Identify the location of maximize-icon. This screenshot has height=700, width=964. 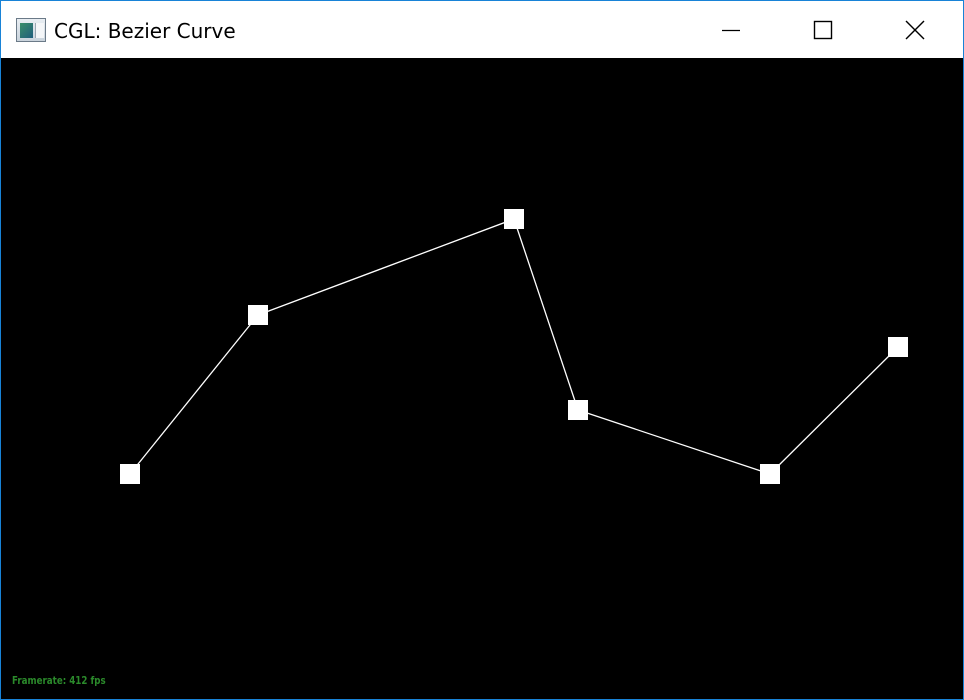
(823, 29).